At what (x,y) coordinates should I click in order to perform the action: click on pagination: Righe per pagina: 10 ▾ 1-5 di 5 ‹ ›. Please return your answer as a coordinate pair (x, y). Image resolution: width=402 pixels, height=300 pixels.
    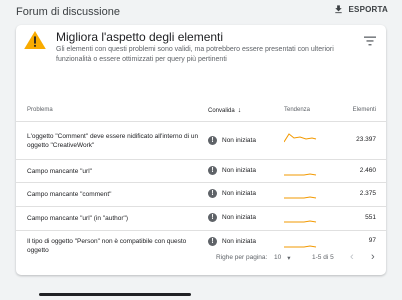
    Looking at the image, I should click on (201, 258).